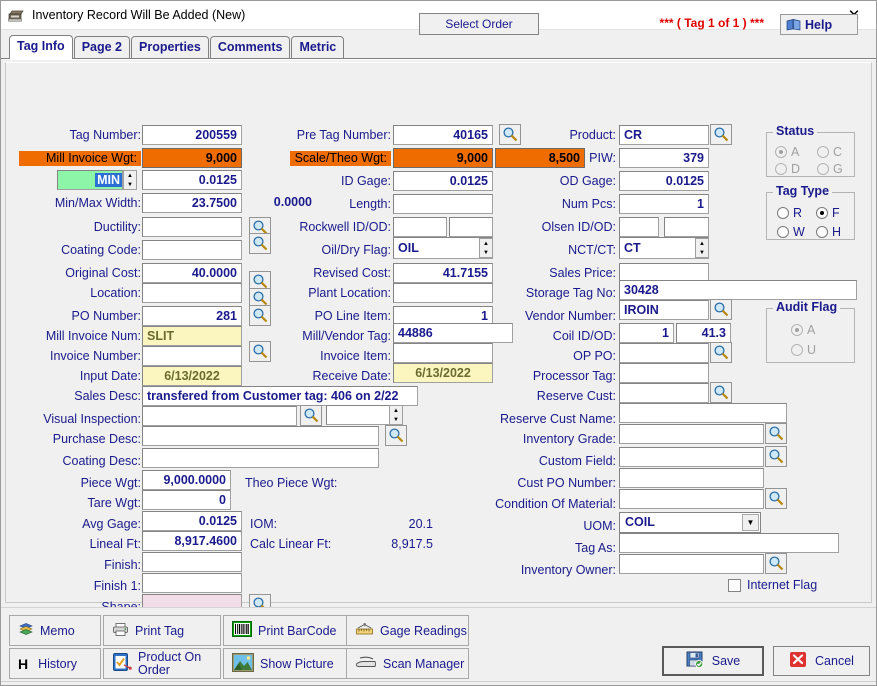 This screenshot has width=877, height=686. What do you see at coordinates (318, 47) in the screenshot?
I see `tab-metric: Metric` at bounding box center [318, 47].